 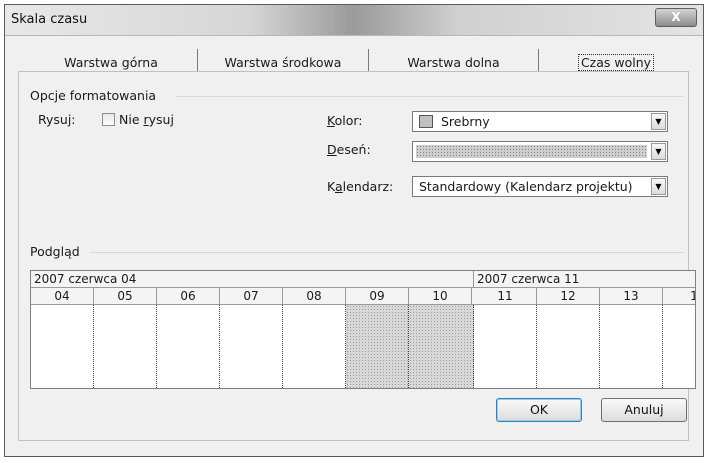 What do you see at coordinates (93, 95) in the screenshot?
I see `formatting-group-label: Opcje formatowania` at bounding box center [93, 95].